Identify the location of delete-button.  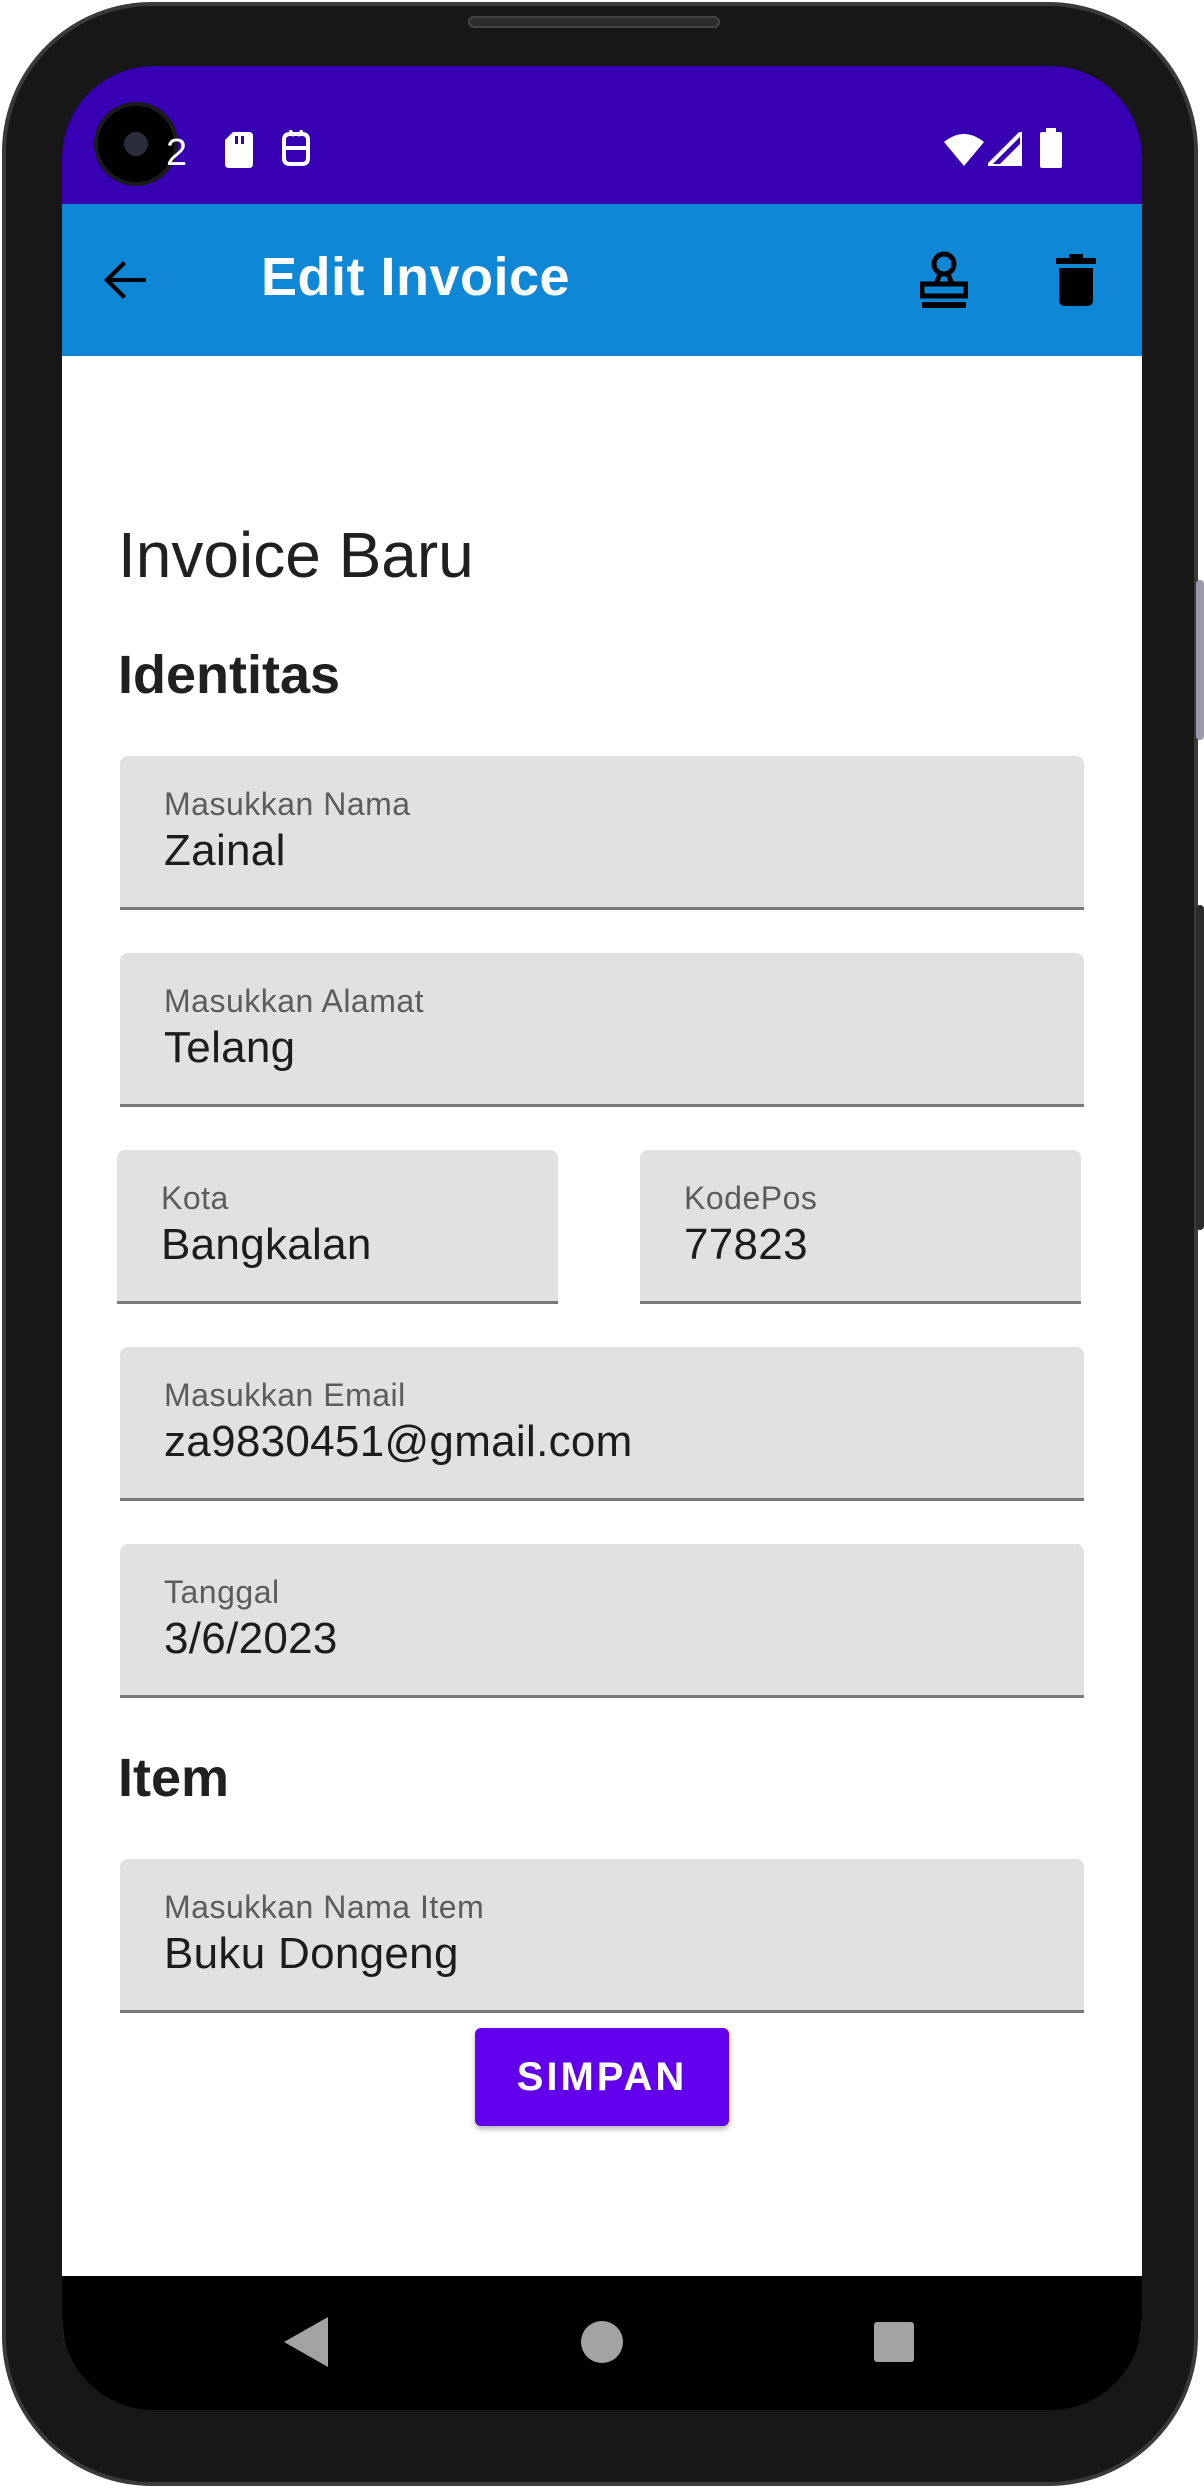
(1076, 280).